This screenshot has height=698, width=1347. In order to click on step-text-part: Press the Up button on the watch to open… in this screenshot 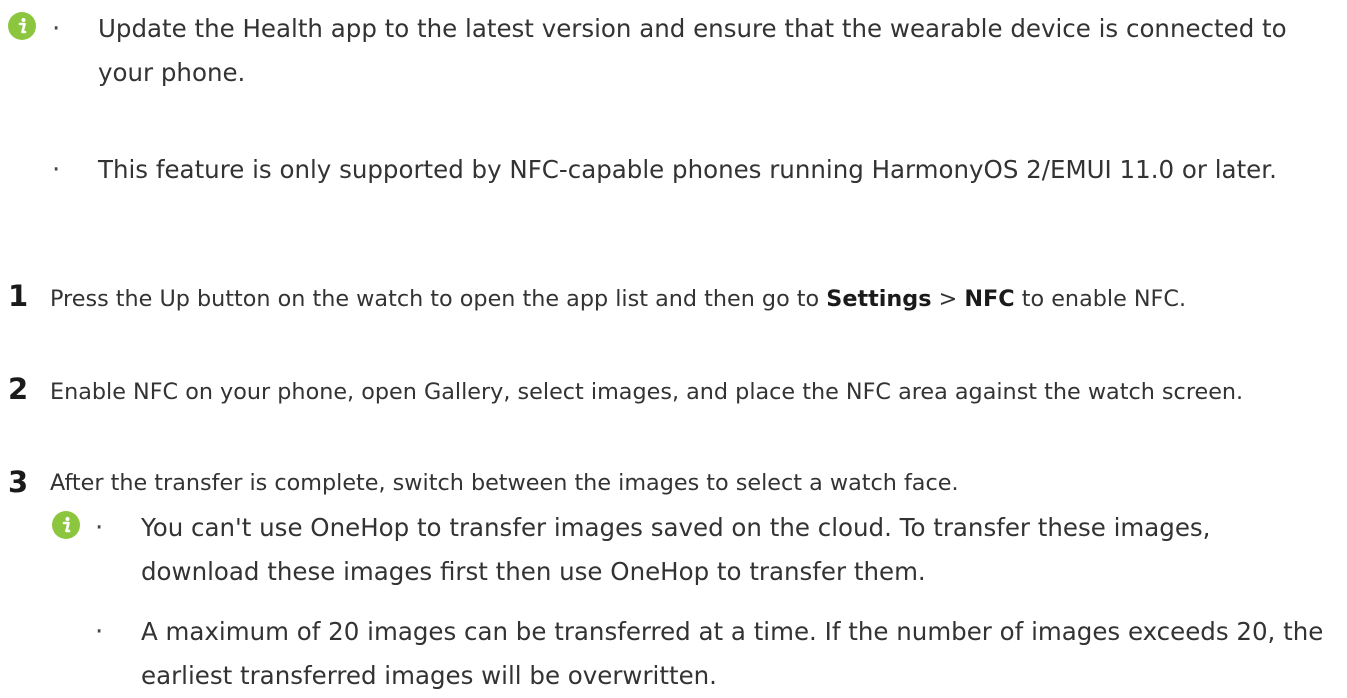, I will do `click(438, 299)`.